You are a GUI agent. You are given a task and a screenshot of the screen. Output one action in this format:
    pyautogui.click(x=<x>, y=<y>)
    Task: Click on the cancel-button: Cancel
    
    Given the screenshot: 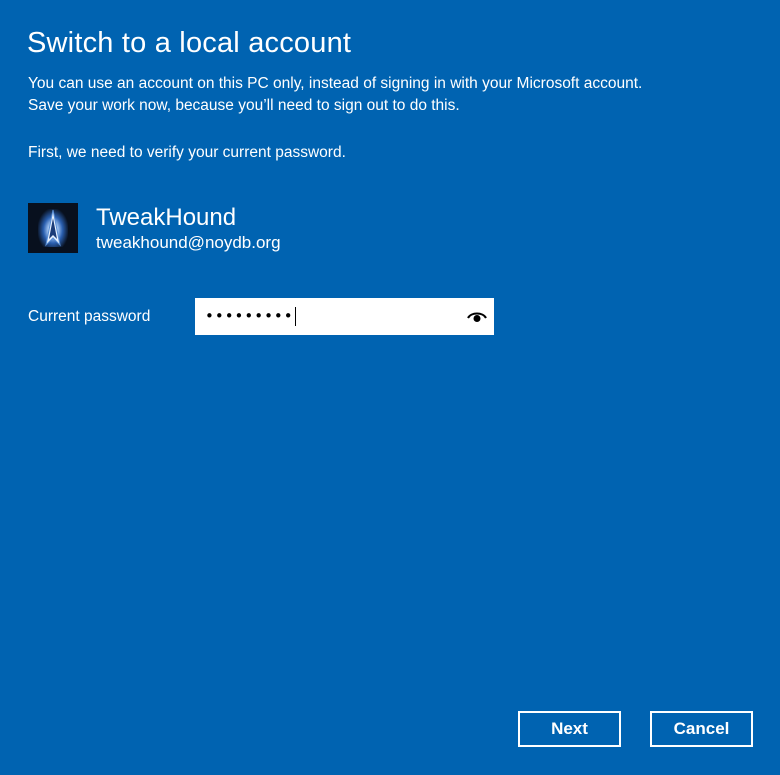 What is the action you would take?
    pyautogui.click(x=701, y=729)
    